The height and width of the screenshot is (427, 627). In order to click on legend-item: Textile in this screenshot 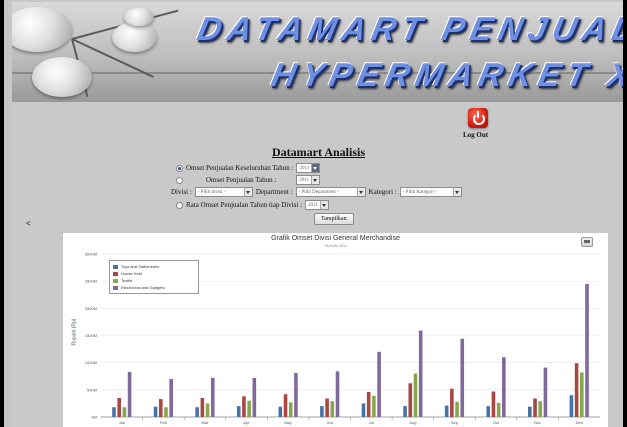, I will do `click(122, 280)`.